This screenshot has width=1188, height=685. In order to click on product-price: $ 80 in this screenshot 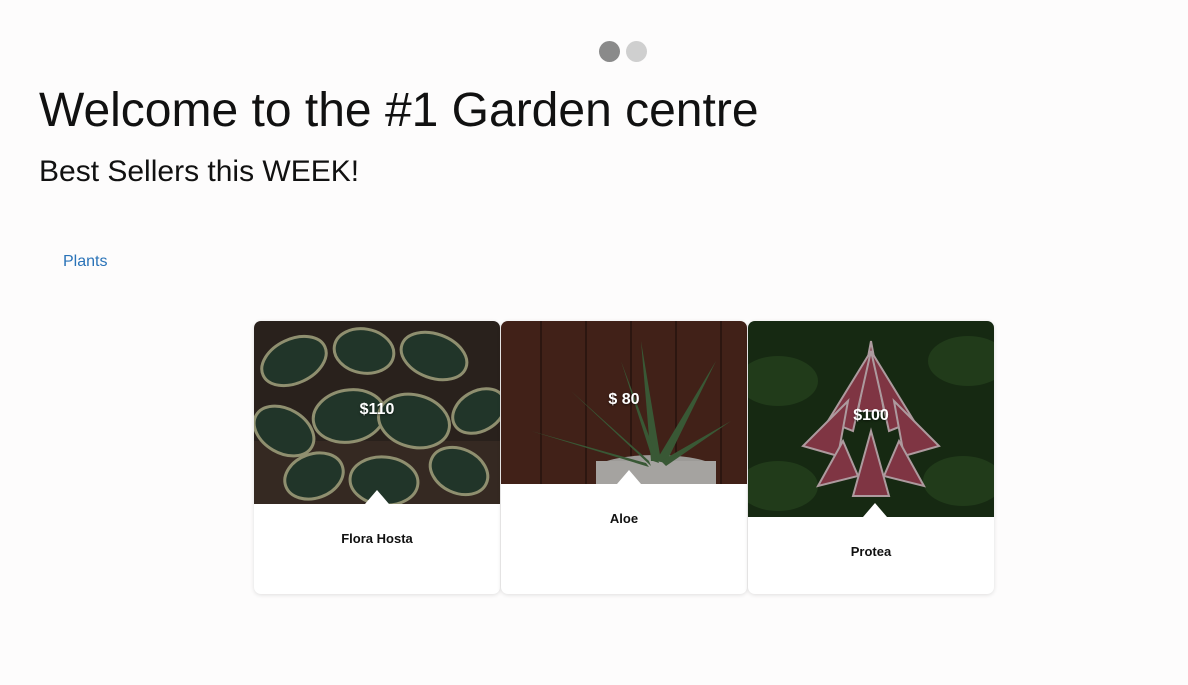, I will do `click(624, 399)`.